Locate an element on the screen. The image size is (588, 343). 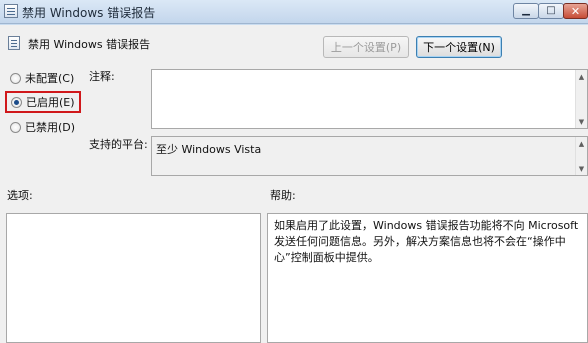
supported-value: 至少 Windows Vista is located at coordinates (209, 149).